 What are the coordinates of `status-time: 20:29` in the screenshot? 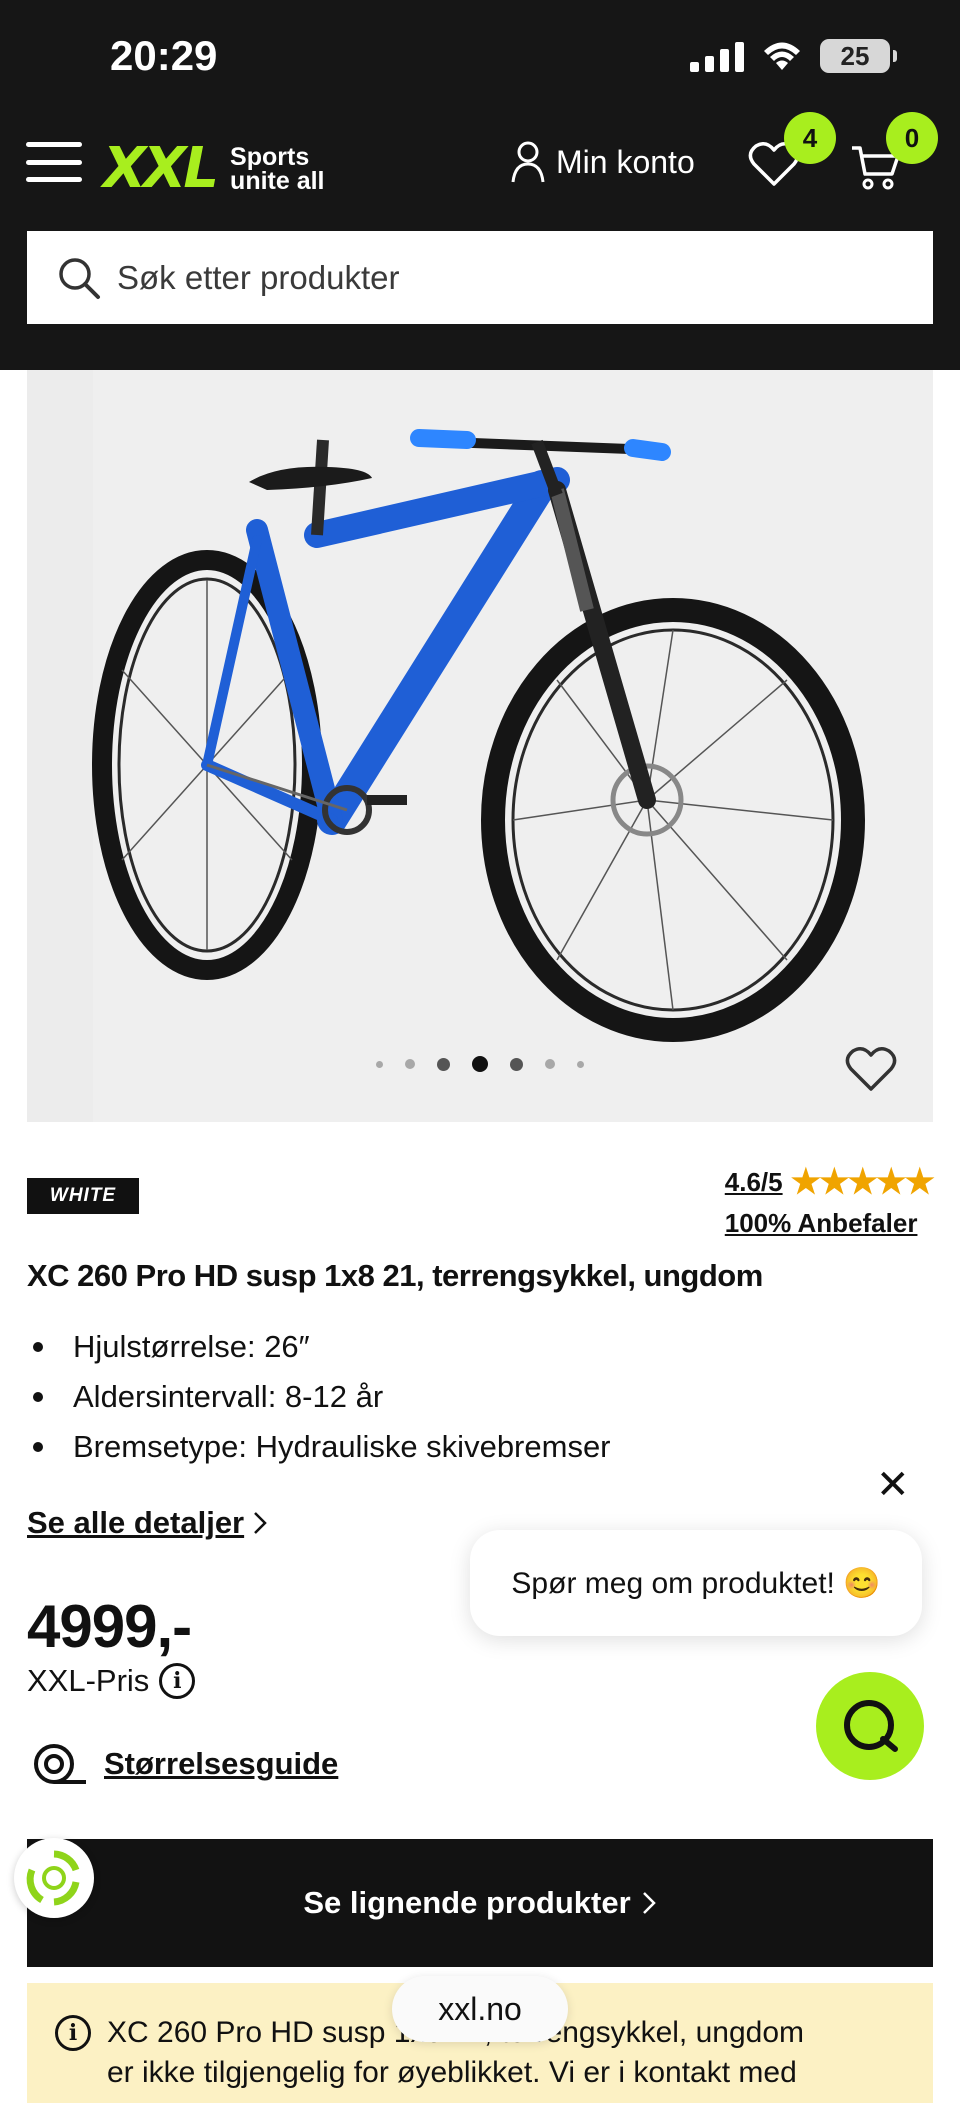 It's located at (164, 55).